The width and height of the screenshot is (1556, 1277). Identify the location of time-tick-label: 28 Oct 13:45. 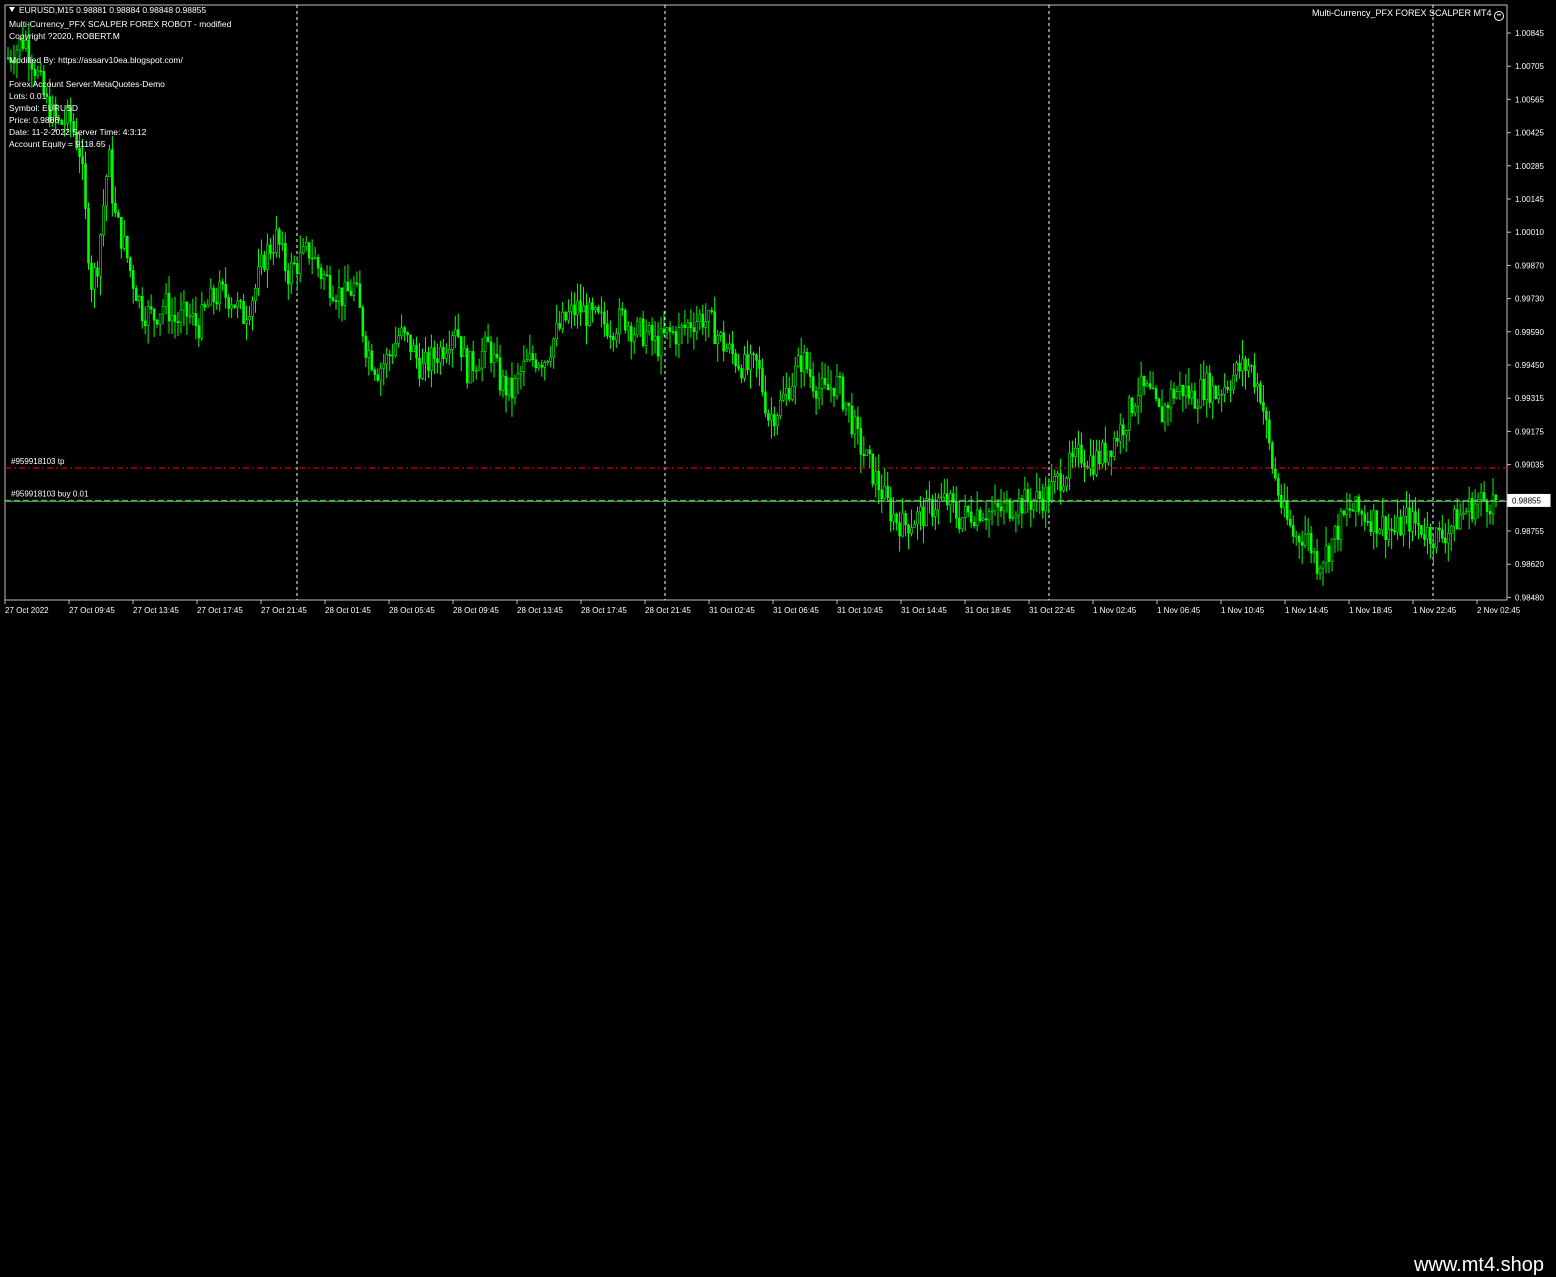
(540, 610).